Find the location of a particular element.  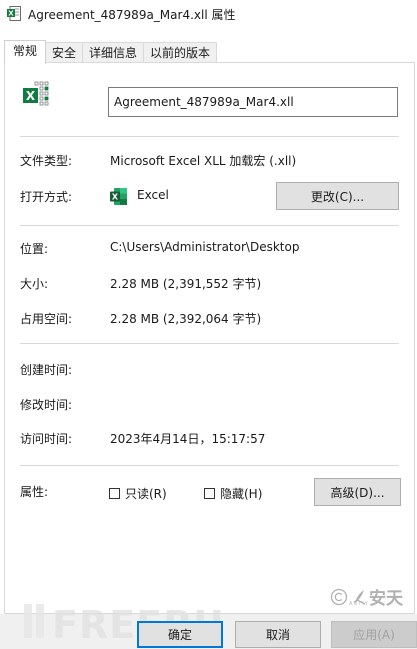

file-type-value: Microsoft Excel XLL 加载宏 (.xll) is located at coordinates (203, 161).